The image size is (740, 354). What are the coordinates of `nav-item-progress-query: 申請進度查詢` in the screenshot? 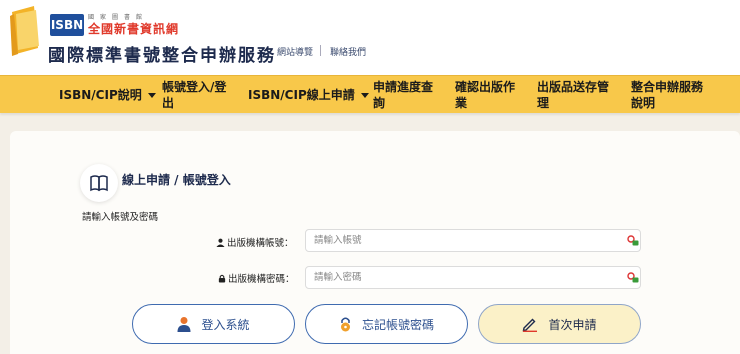 It's located at (408, 95).